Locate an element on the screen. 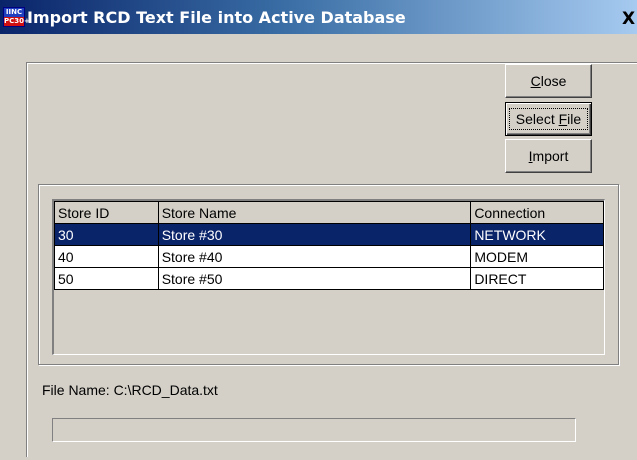 The image size is (637, 460). import-progress-bar is located at coordinates (314, 430).